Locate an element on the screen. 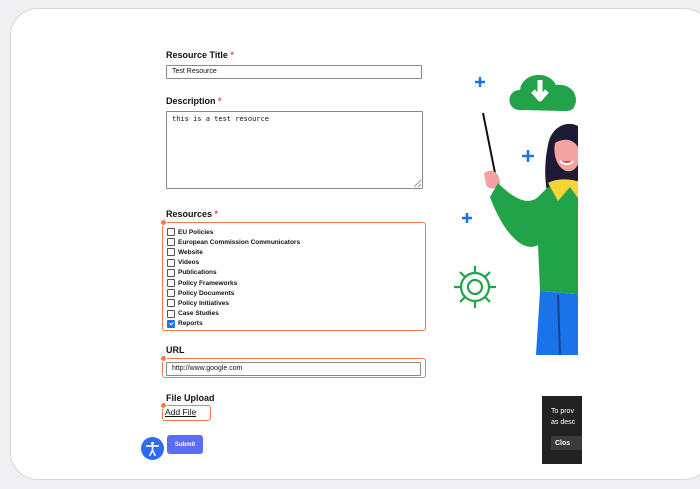 The width and height of the screenshot is (700, 489). resource-checkbox-item: Policy Initiatives is located at coordinates (233, 303).